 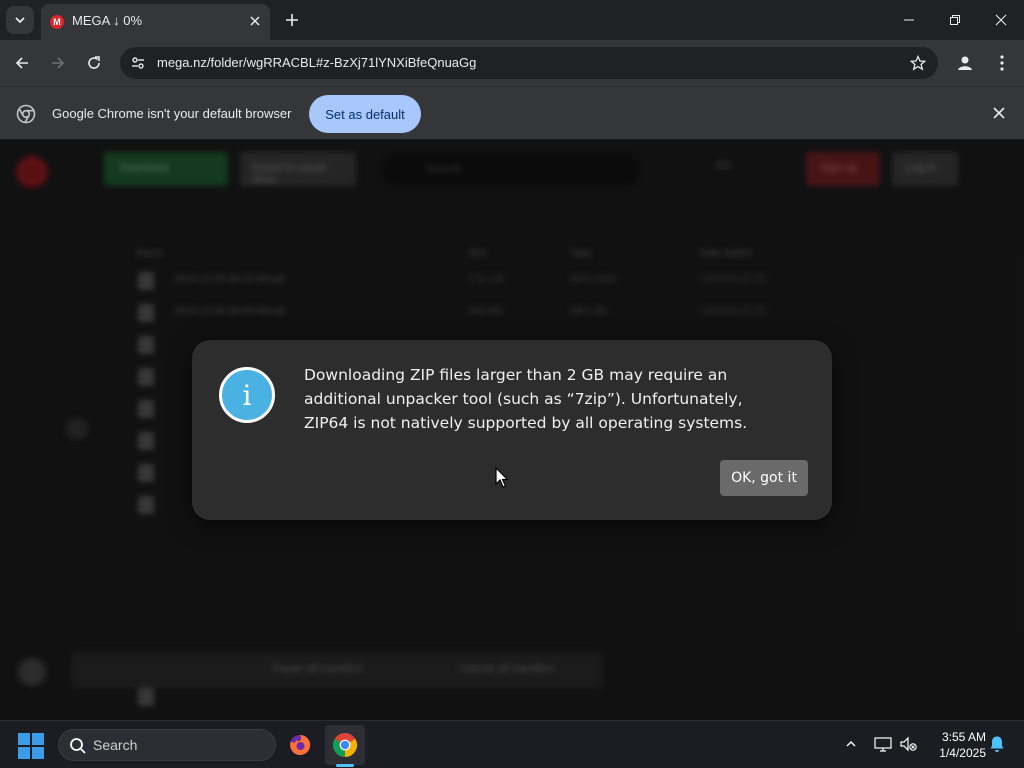 I want to click on star-icon, so click(x=918, y=63).